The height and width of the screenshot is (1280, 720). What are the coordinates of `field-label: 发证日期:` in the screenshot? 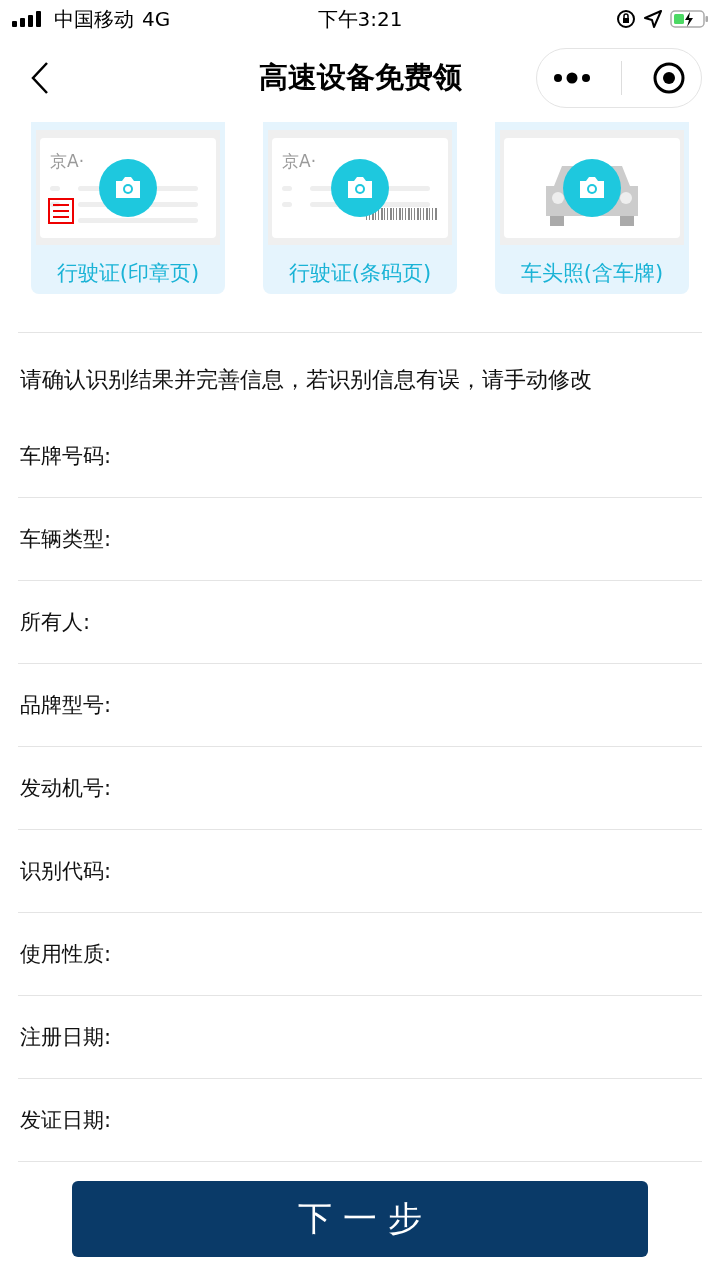 It's located at (65, 1120).